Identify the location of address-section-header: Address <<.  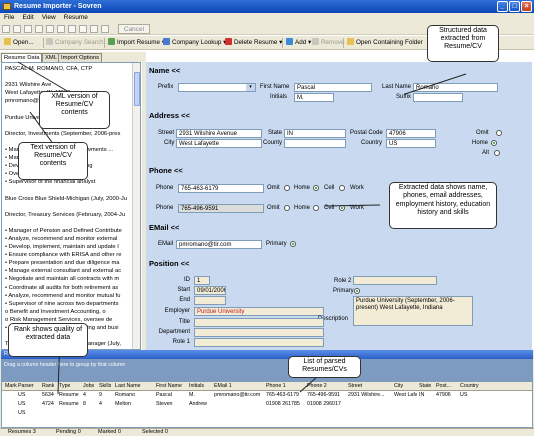
(169, 115).